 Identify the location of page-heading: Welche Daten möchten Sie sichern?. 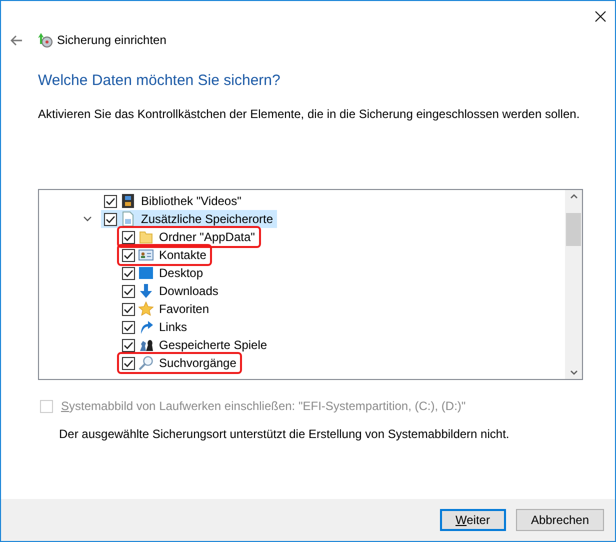
(159, 81).